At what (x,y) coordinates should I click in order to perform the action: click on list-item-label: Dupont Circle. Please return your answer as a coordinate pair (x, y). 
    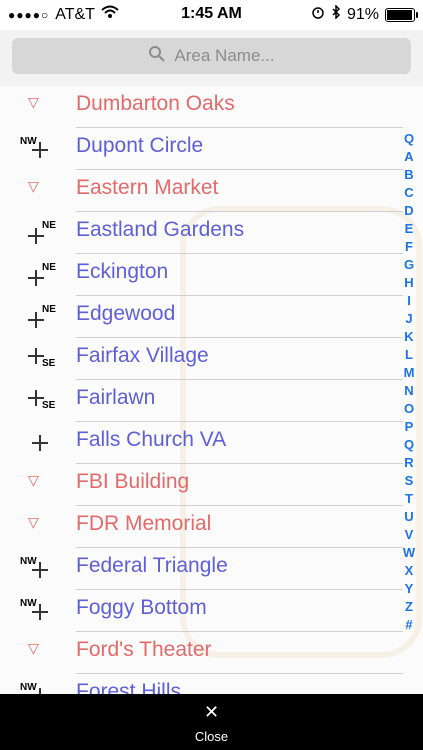
    Looking at the image, I should click on (140, 145).